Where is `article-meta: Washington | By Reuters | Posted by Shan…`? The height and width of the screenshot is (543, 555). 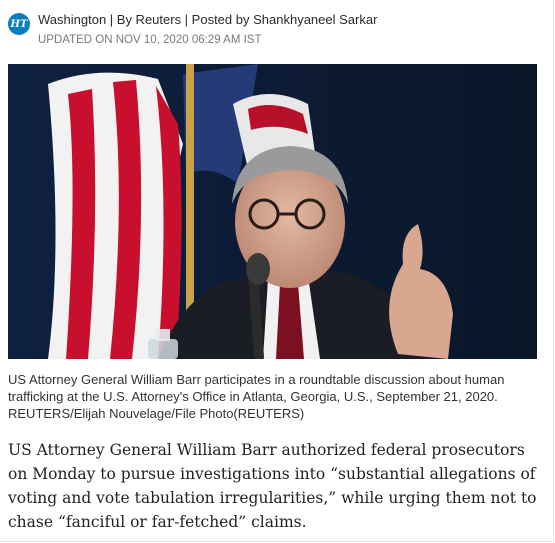
article-meta: Washington | By Reuters | Posted by Shan… is located at coordinates (207, 29).